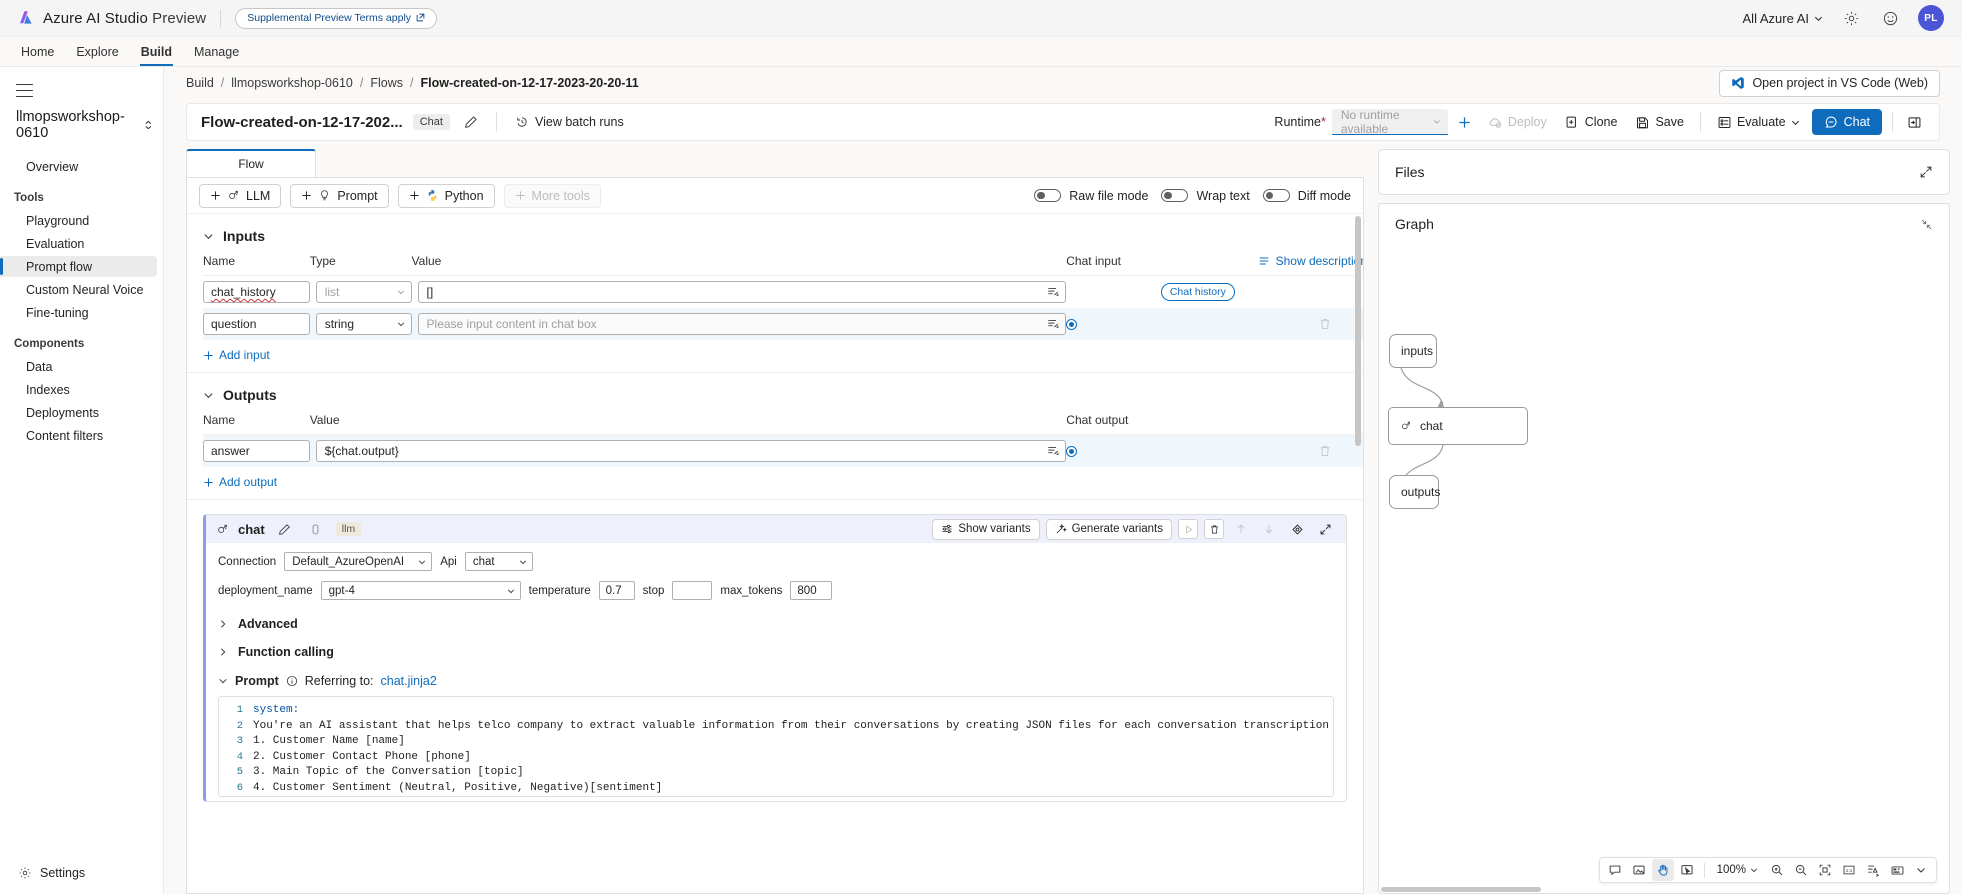 This screenshot has width=1962, height=894. Describe the element at coordinates (1389, 122) in the screenshot. I see `runtime-select: No runtime available` at that location.